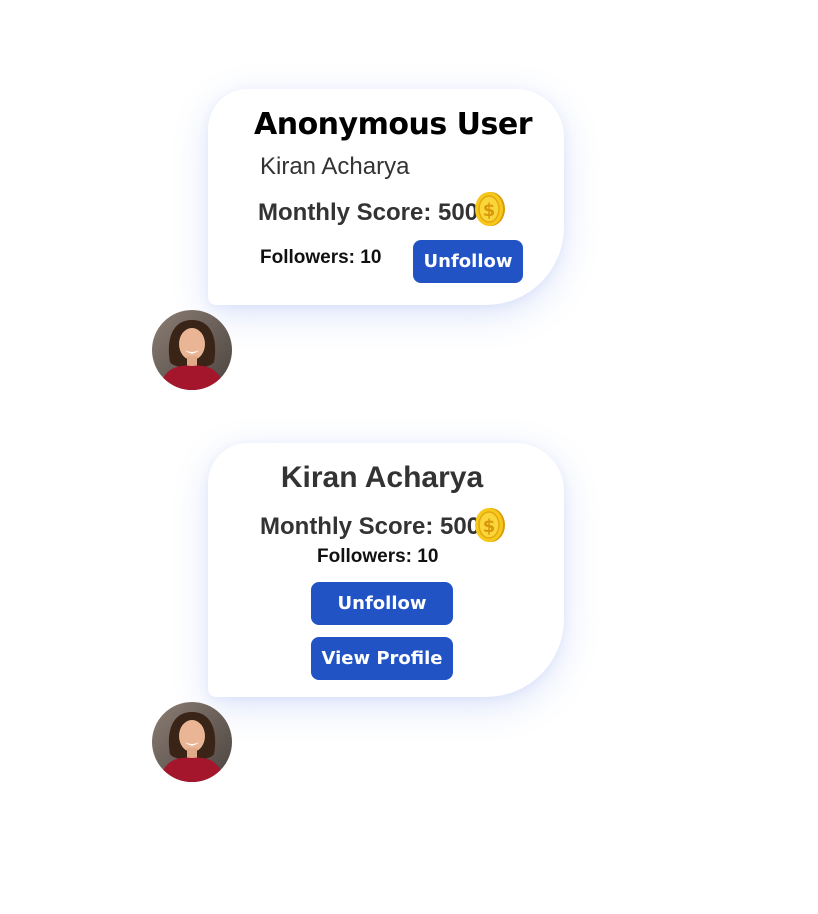 This screenshot has height=914, width=818. Describe the element at coordinates (382, 658) in the screenshot. I see `view-profile-button: View Profile` at that location.